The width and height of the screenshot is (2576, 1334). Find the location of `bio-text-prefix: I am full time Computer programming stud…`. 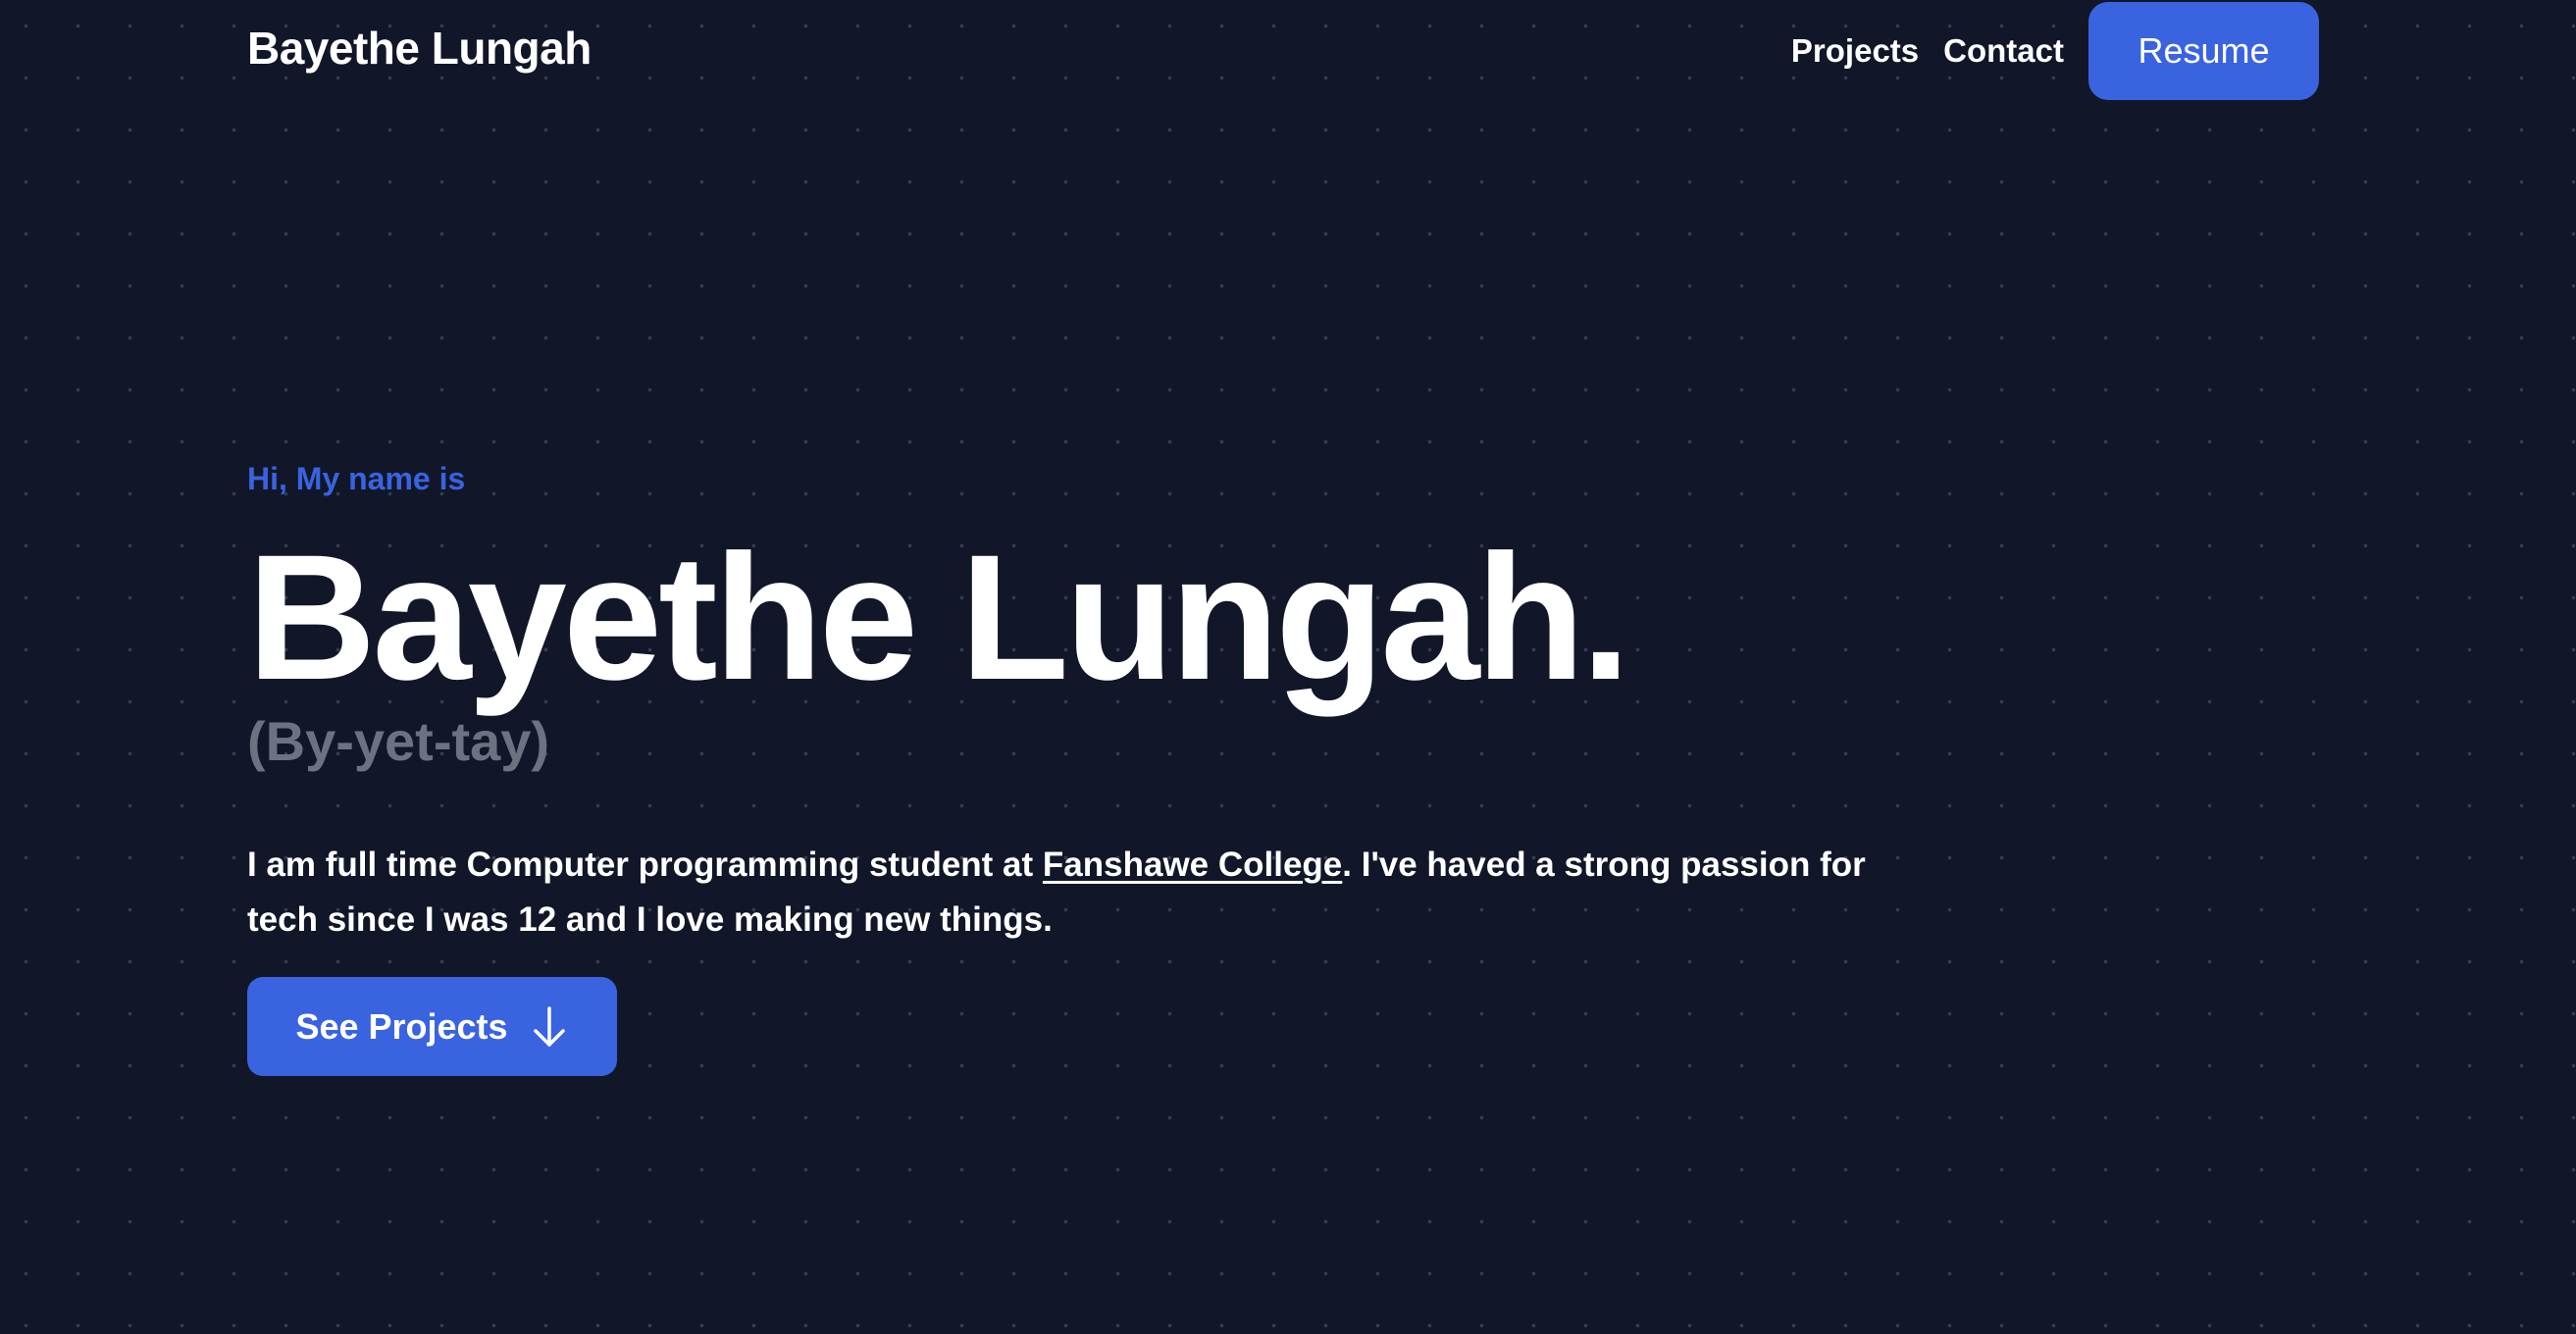

bio-text-prefix: I am full time Computer programming stud… is located at coordinates (645, 865).